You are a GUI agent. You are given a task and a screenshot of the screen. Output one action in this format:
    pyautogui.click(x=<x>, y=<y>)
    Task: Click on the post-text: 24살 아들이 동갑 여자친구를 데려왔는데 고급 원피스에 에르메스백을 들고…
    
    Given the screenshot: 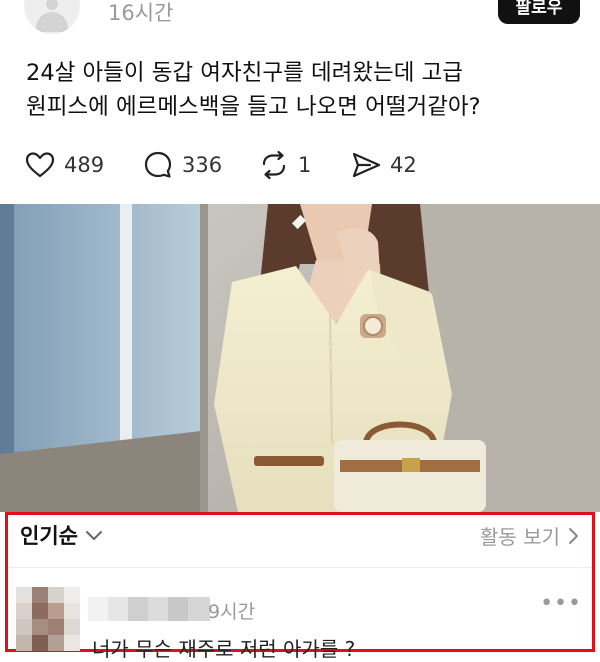 What is the action you would take?
    pyautogui.click(x=306, y=90)
    